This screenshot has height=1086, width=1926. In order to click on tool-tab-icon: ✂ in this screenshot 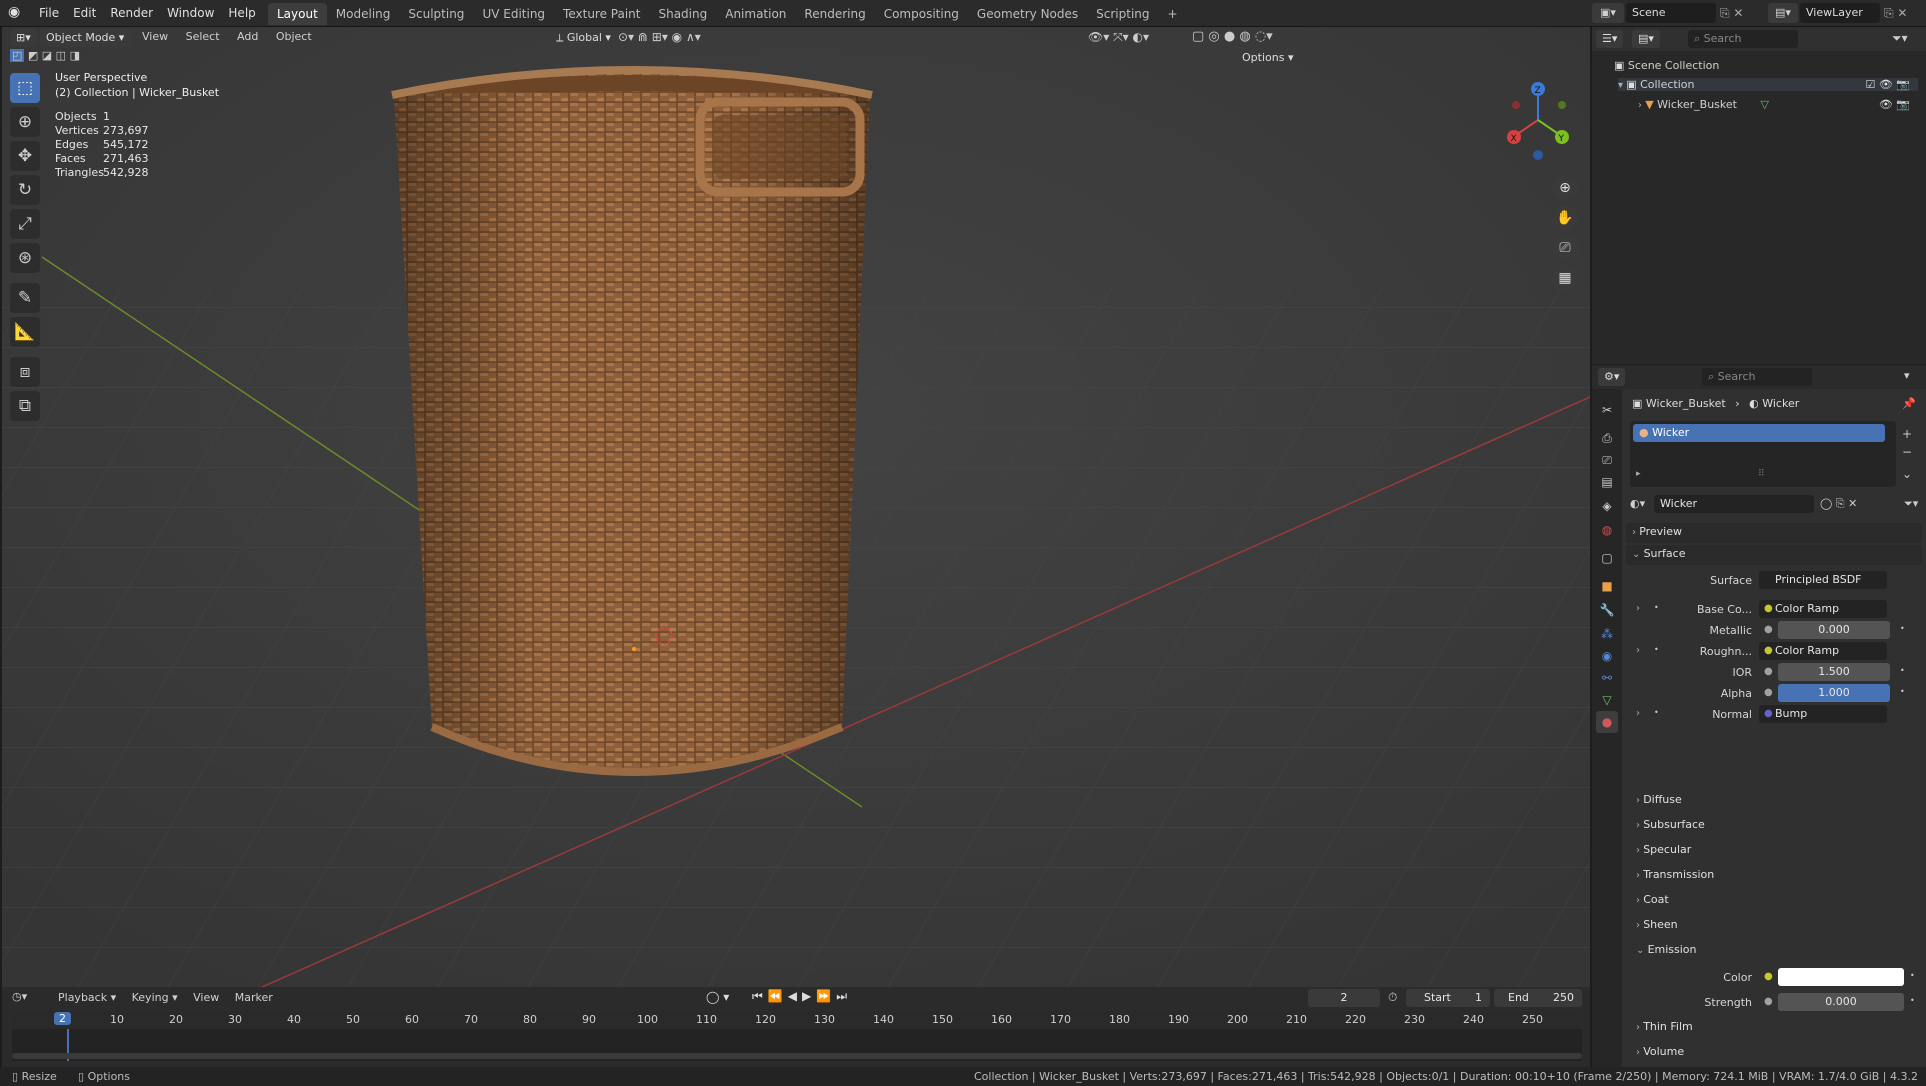, I will do `click(1607, 410)`.